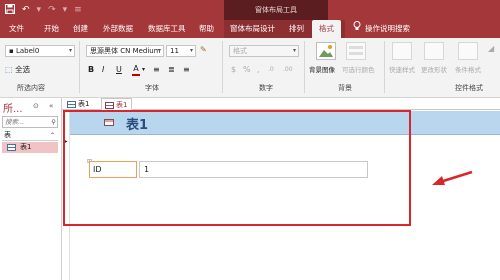  What do you see at coordinates (119, 70) in the screenshot?
I see `underline-button: U` at bounding box center [119, 70].